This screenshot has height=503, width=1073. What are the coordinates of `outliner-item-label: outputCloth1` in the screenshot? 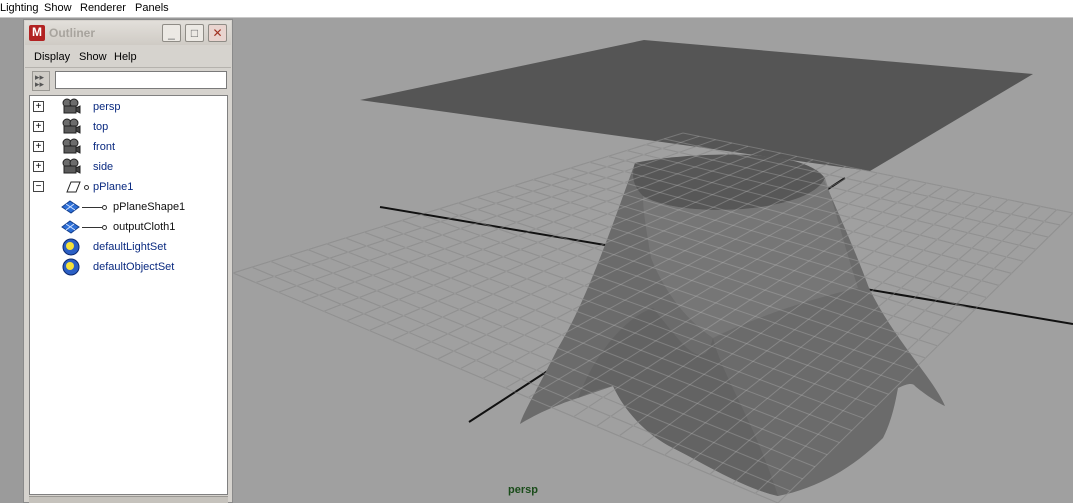 It's located at (144, 227).